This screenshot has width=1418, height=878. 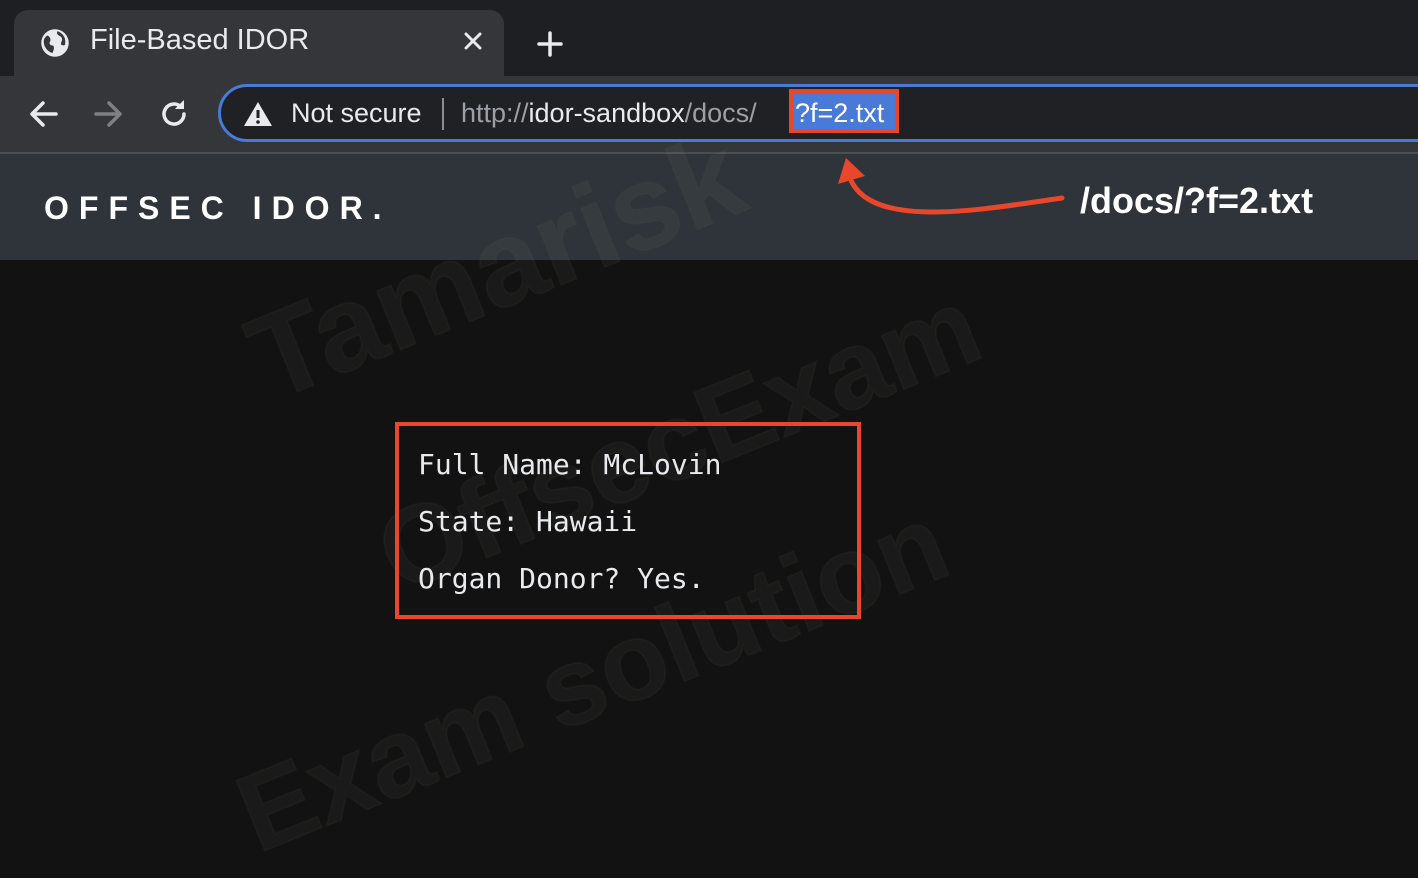 What do you see at coordinates (200, 40) in the screenshot?
I see `tab-title: File-Based IDOR` at bounding box center [200, 40].